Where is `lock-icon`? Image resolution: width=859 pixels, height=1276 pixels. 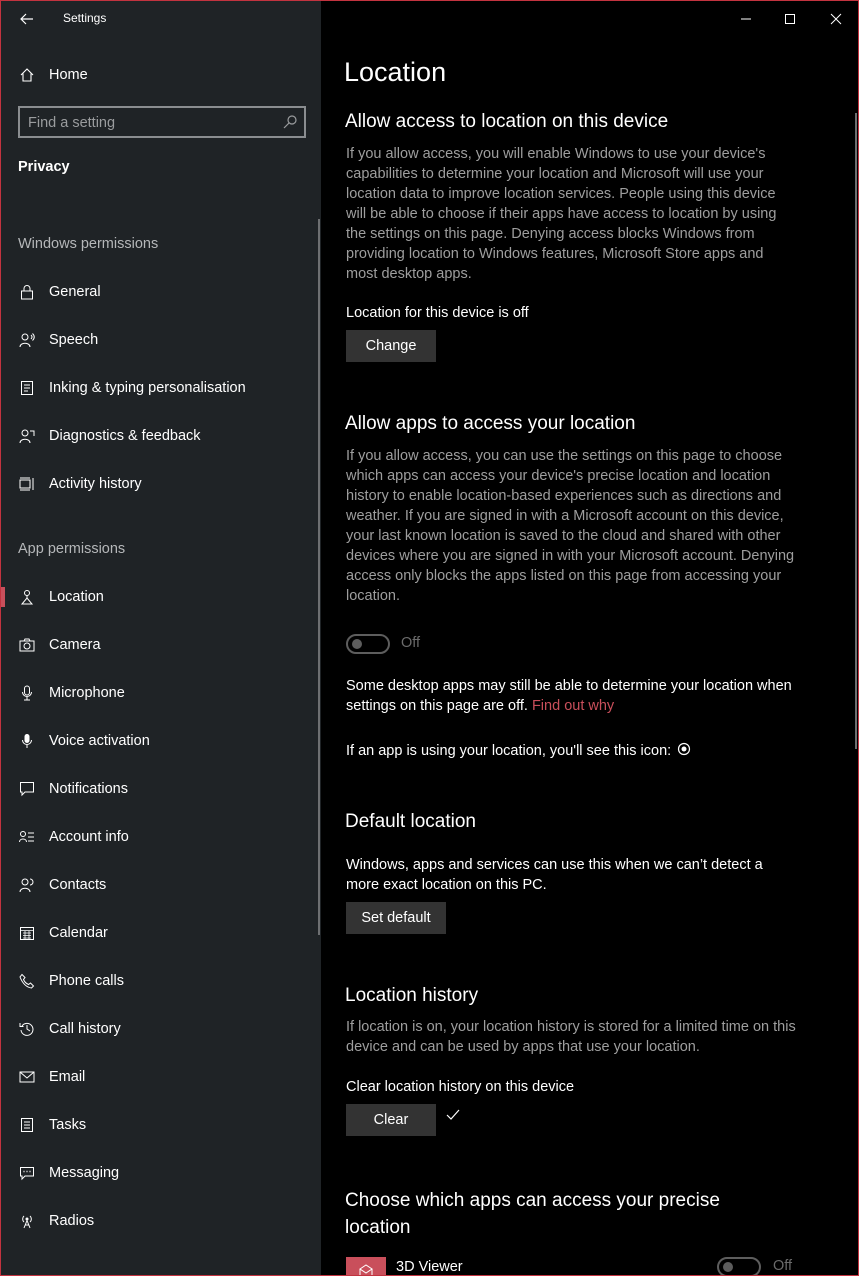
lock-icon is located at coordinates (27, 292).